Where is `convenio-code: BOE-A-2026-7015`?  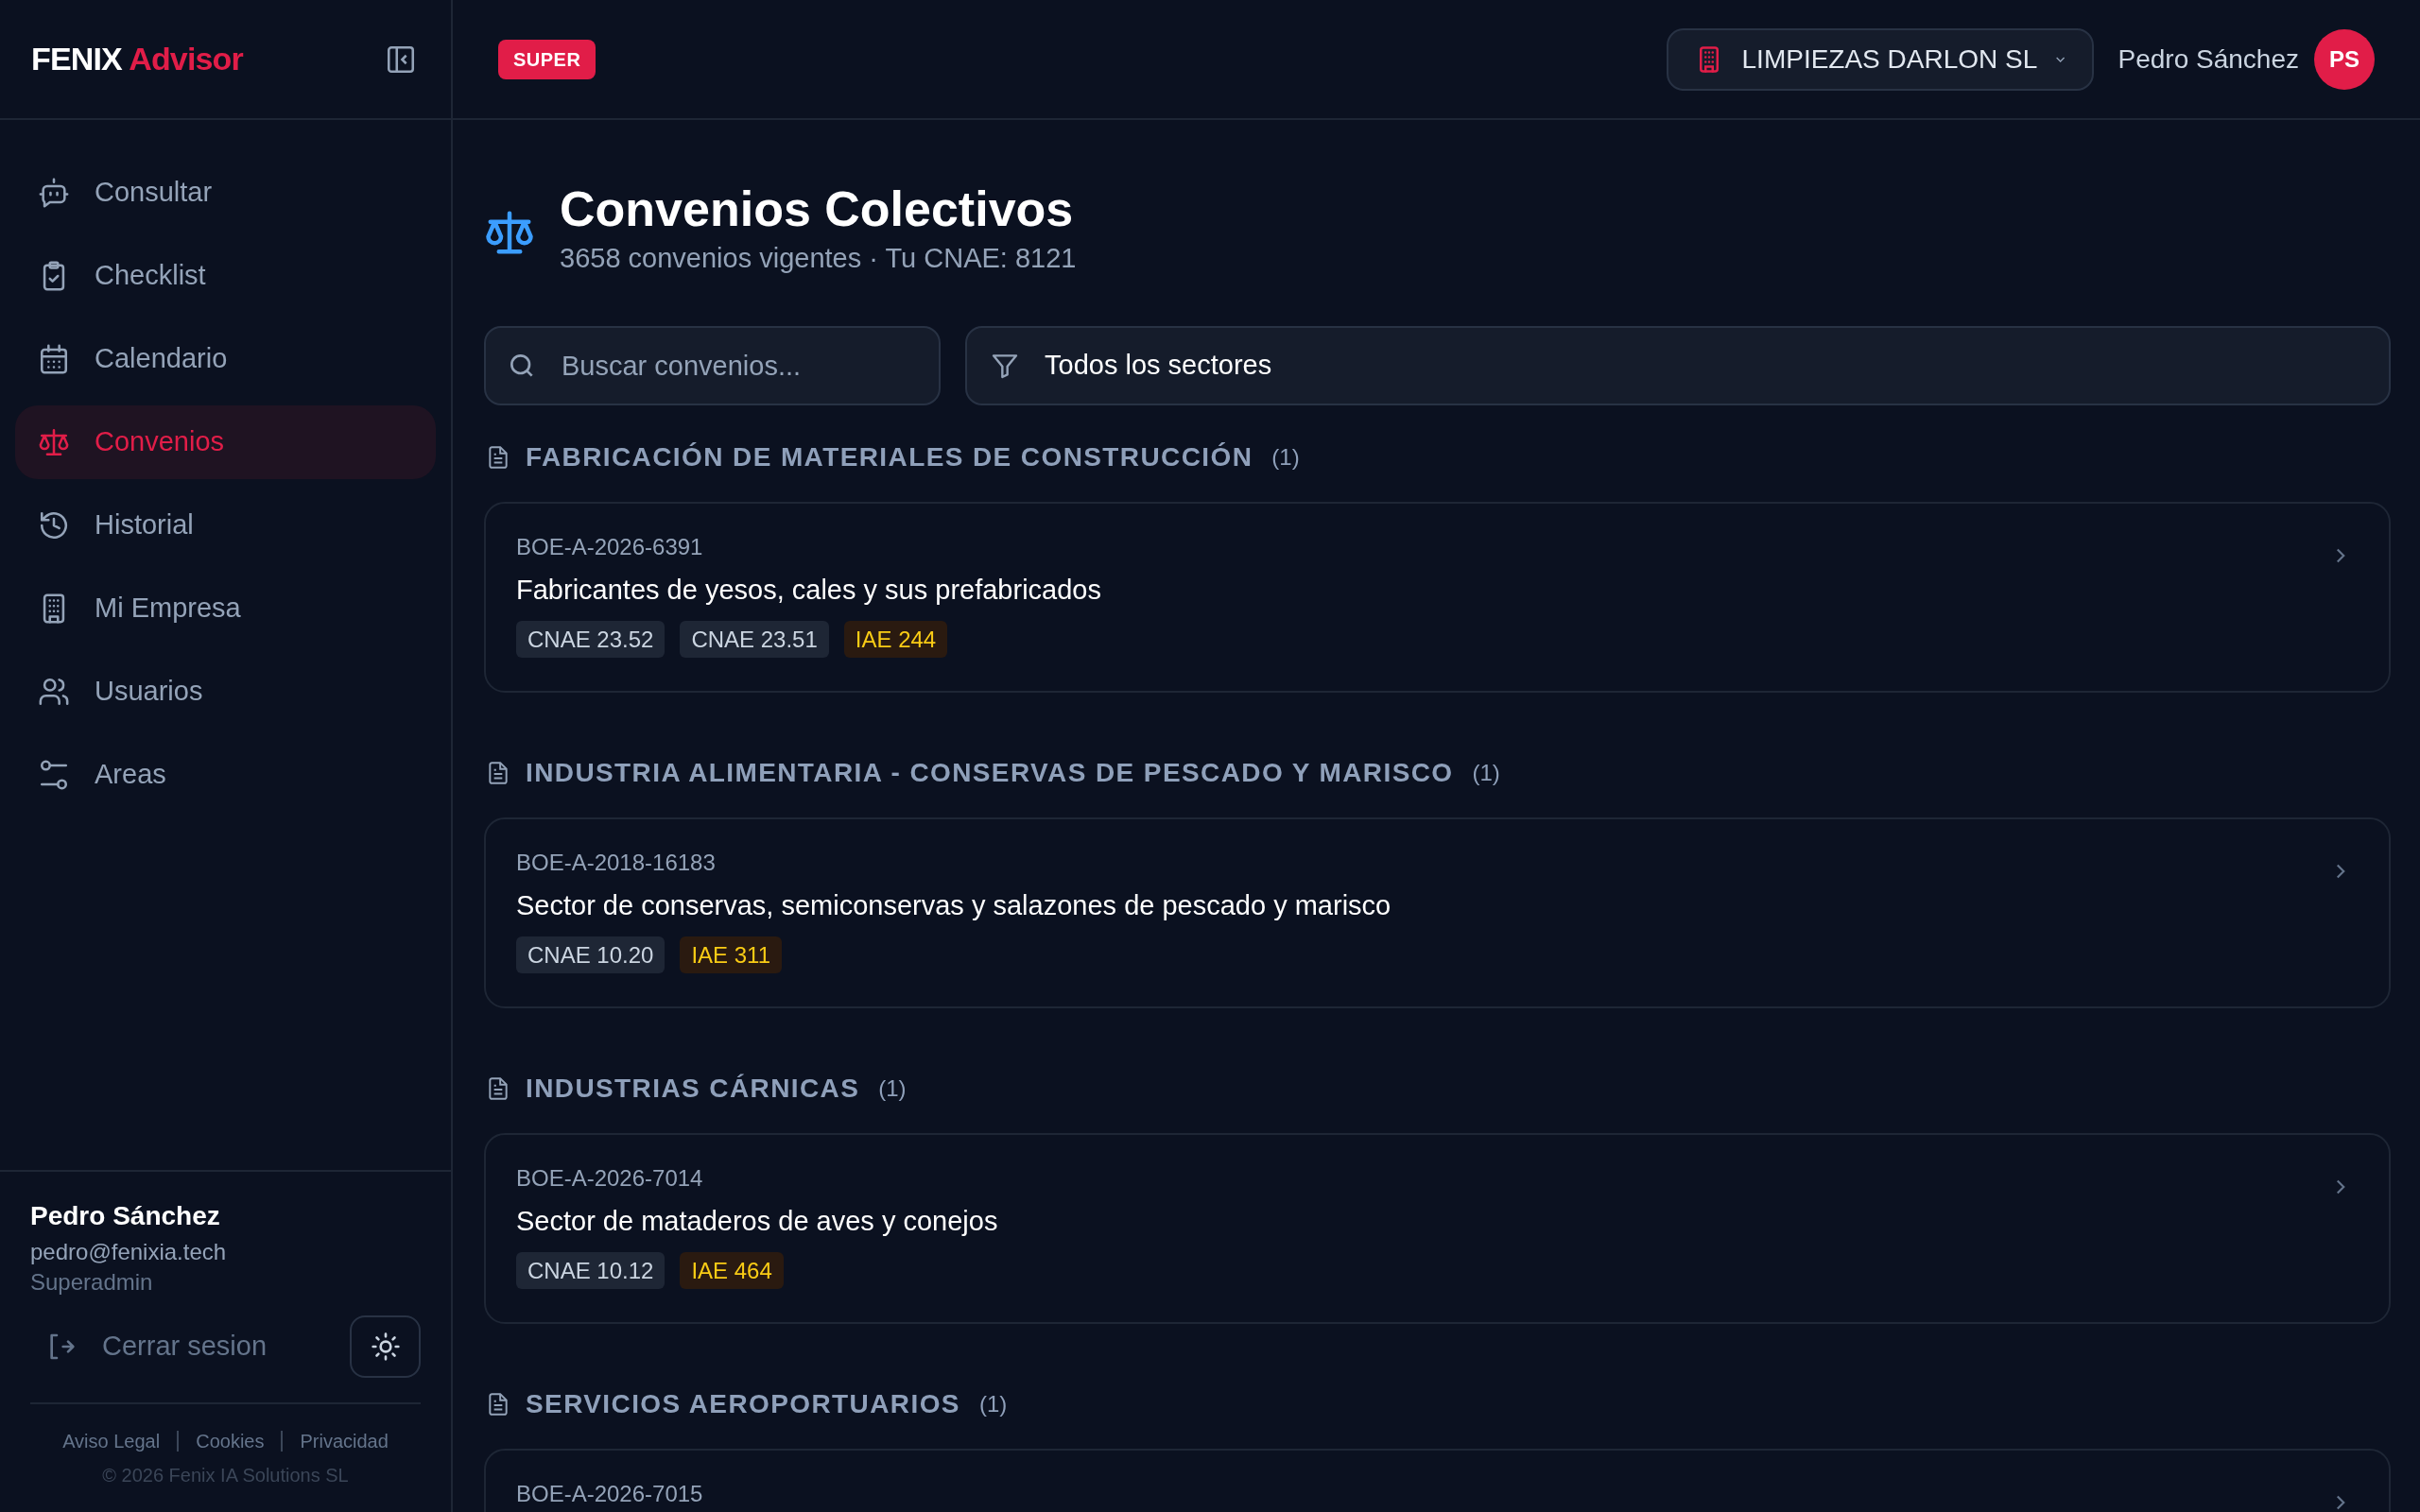
convenio-code: BOE-A-2026-7015 is located at coordinates (609, 1494).